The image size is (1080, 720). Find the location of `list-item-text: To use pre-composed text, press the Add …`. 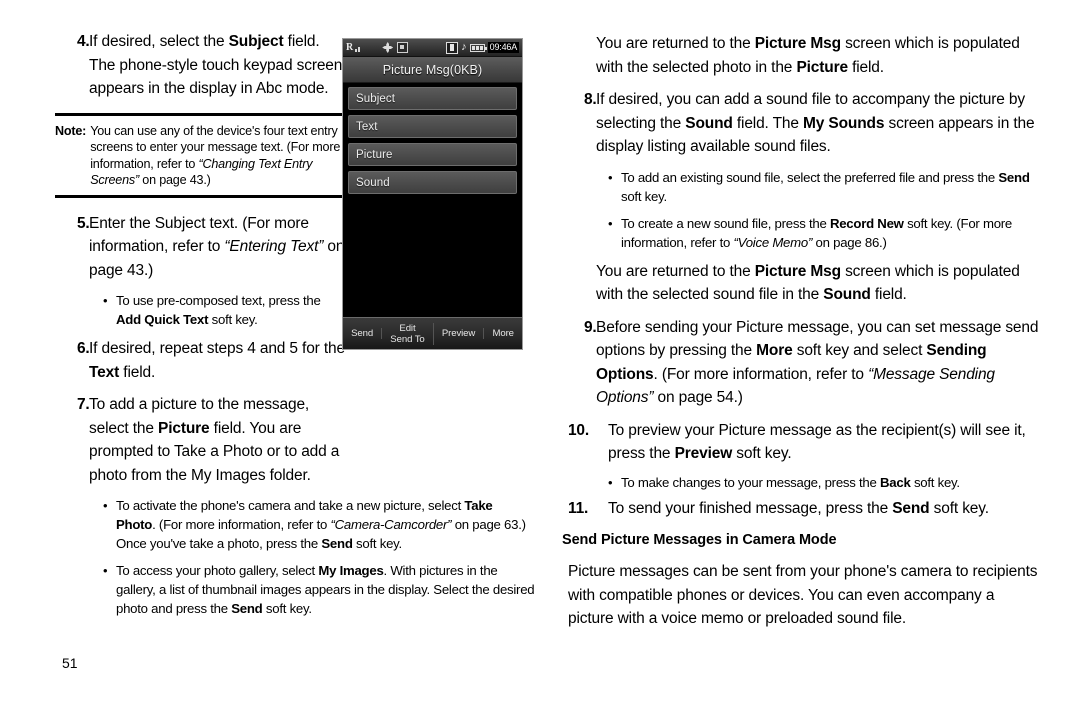

list-item-text: To use pre-composed text, press the Add … is located at coordinates (218, 310).